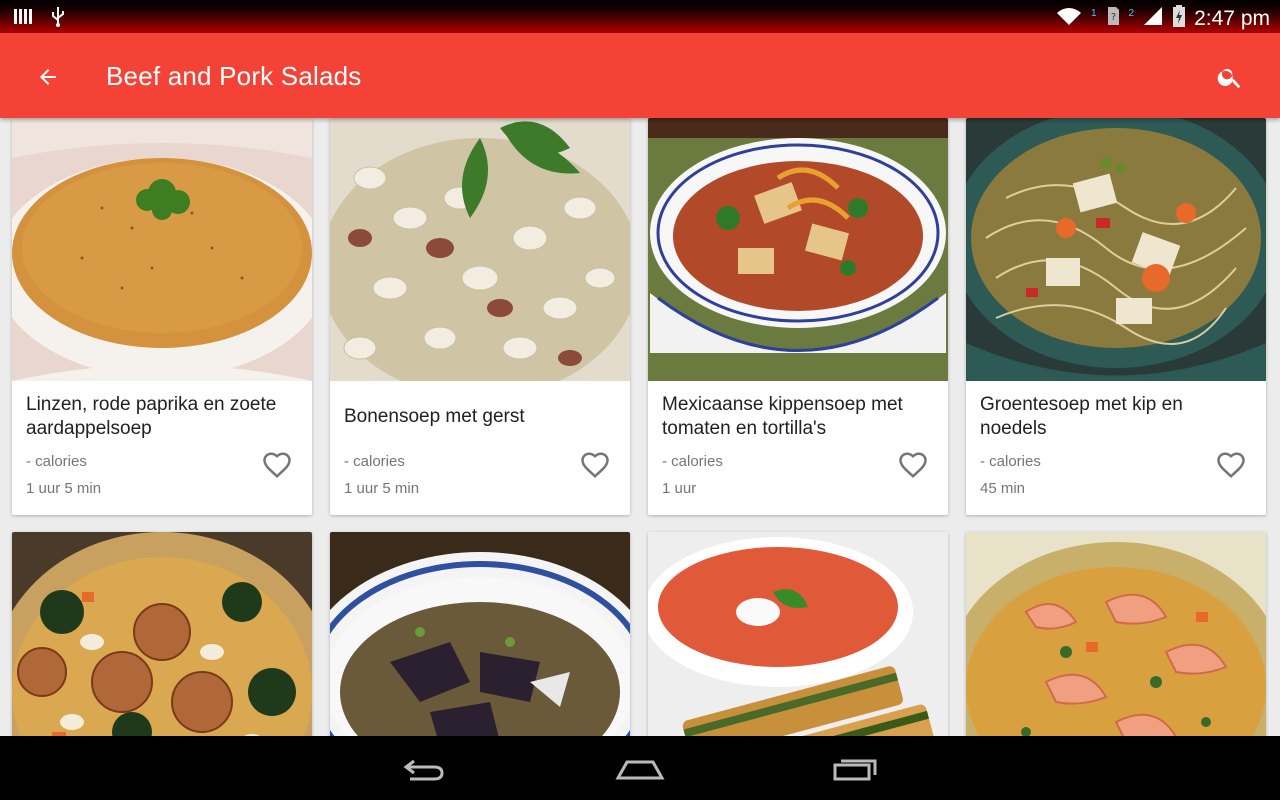  Describe the element at coordinates (1179, 18) in the screenshot. I see `battery-charging-icon` at that location.